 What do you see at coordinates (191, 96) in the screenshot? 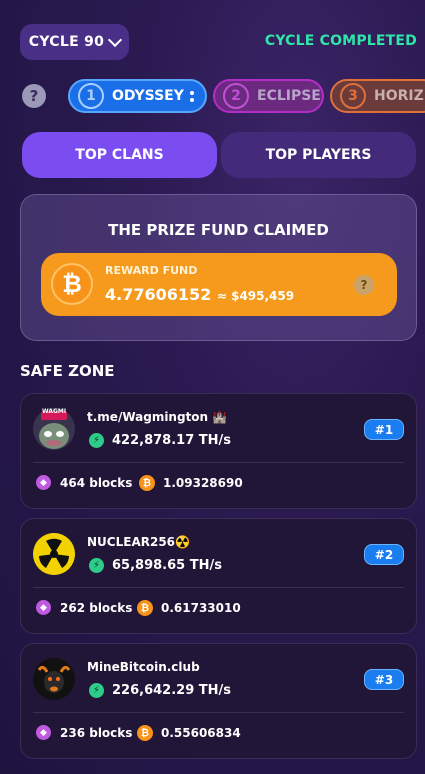
I see `more-options-icon` at bounding box center [191, 96].